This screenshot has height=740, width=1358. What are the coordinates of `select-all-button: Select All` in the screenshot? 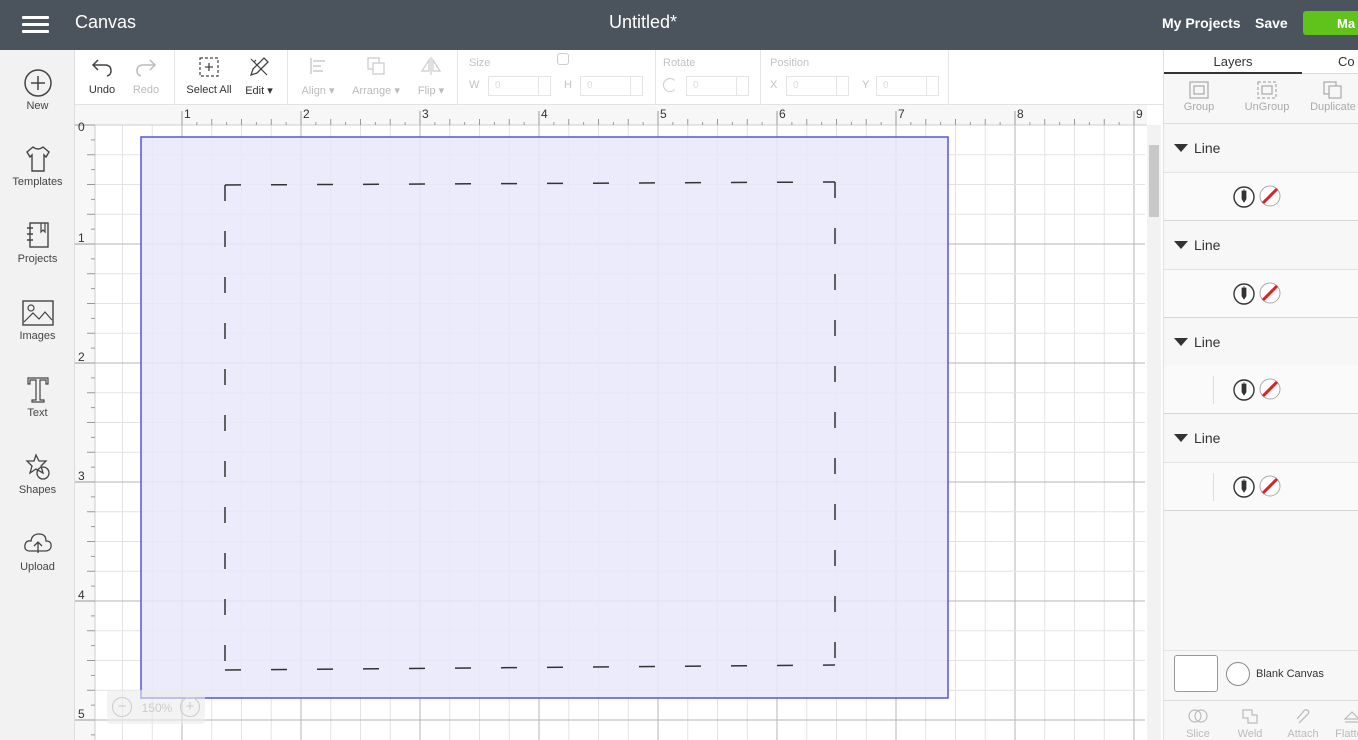 It's located at (209, 77).